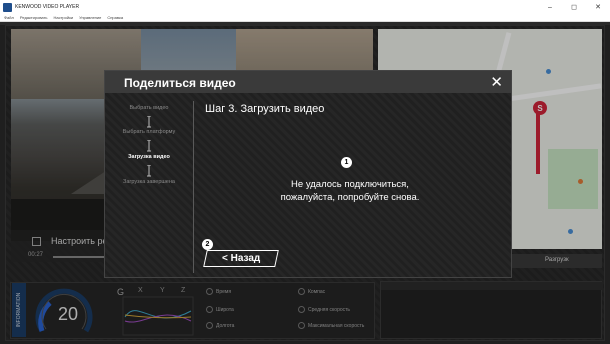 Image resolution: width=610 pixels, height=344 pixels. What do you see at coordinates (7, 7) in the screenshot?
I see `app-logo-icon` at bounding box center [7, 7].